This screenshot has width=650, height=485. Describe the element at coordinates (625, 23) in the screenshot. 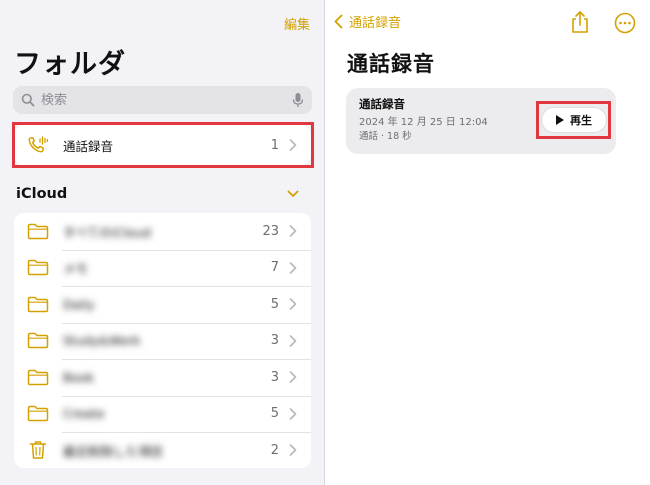

I see `more-icon` at that location.